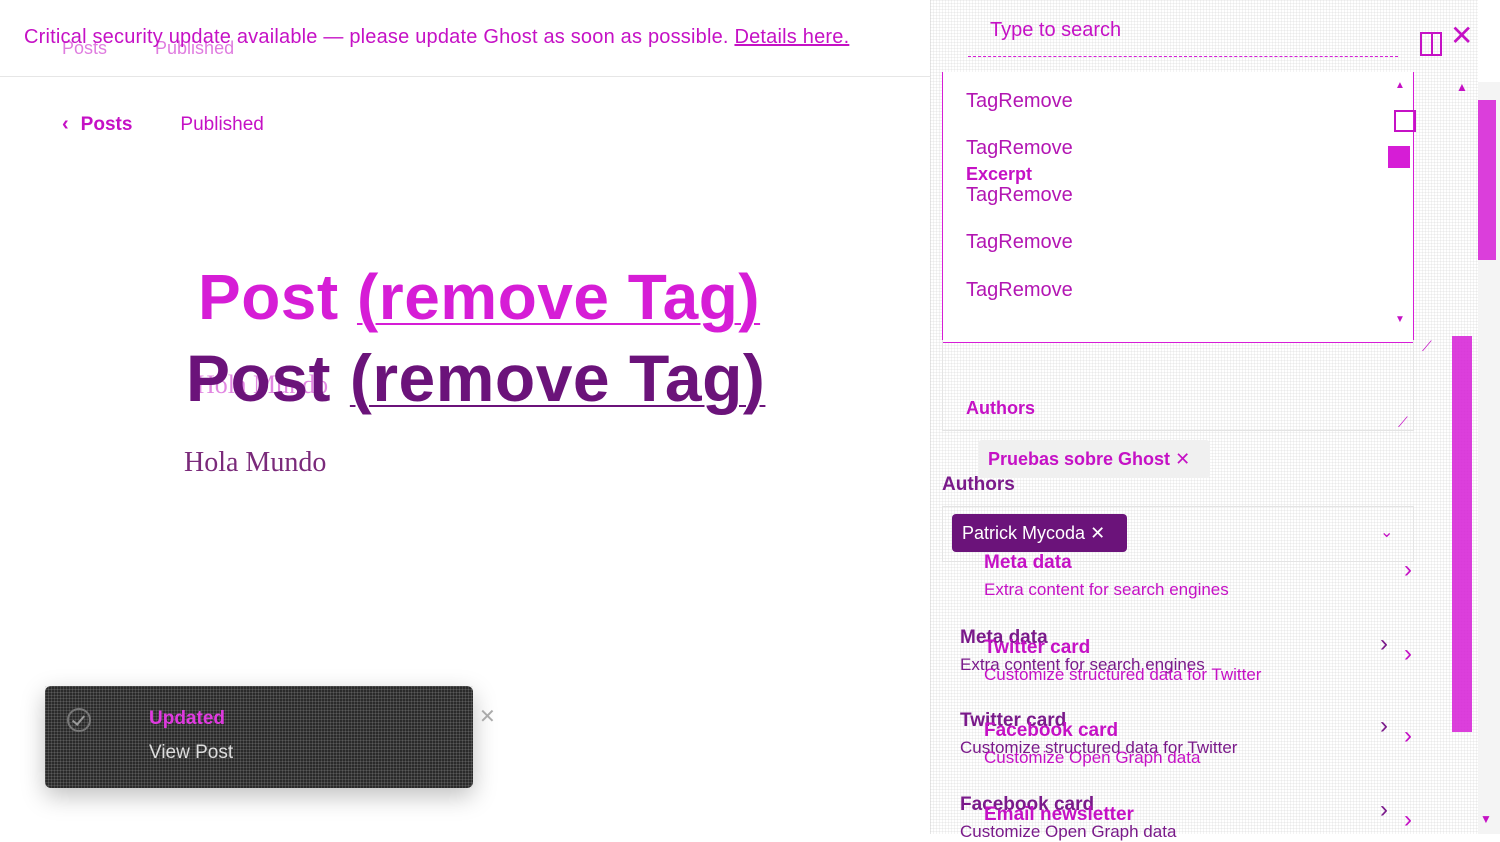 The width and height of the screenshot is (1500, 842). Describe the element at coordinates (79, 720) in the screenshot. I see `check-circle-icon` at that location.